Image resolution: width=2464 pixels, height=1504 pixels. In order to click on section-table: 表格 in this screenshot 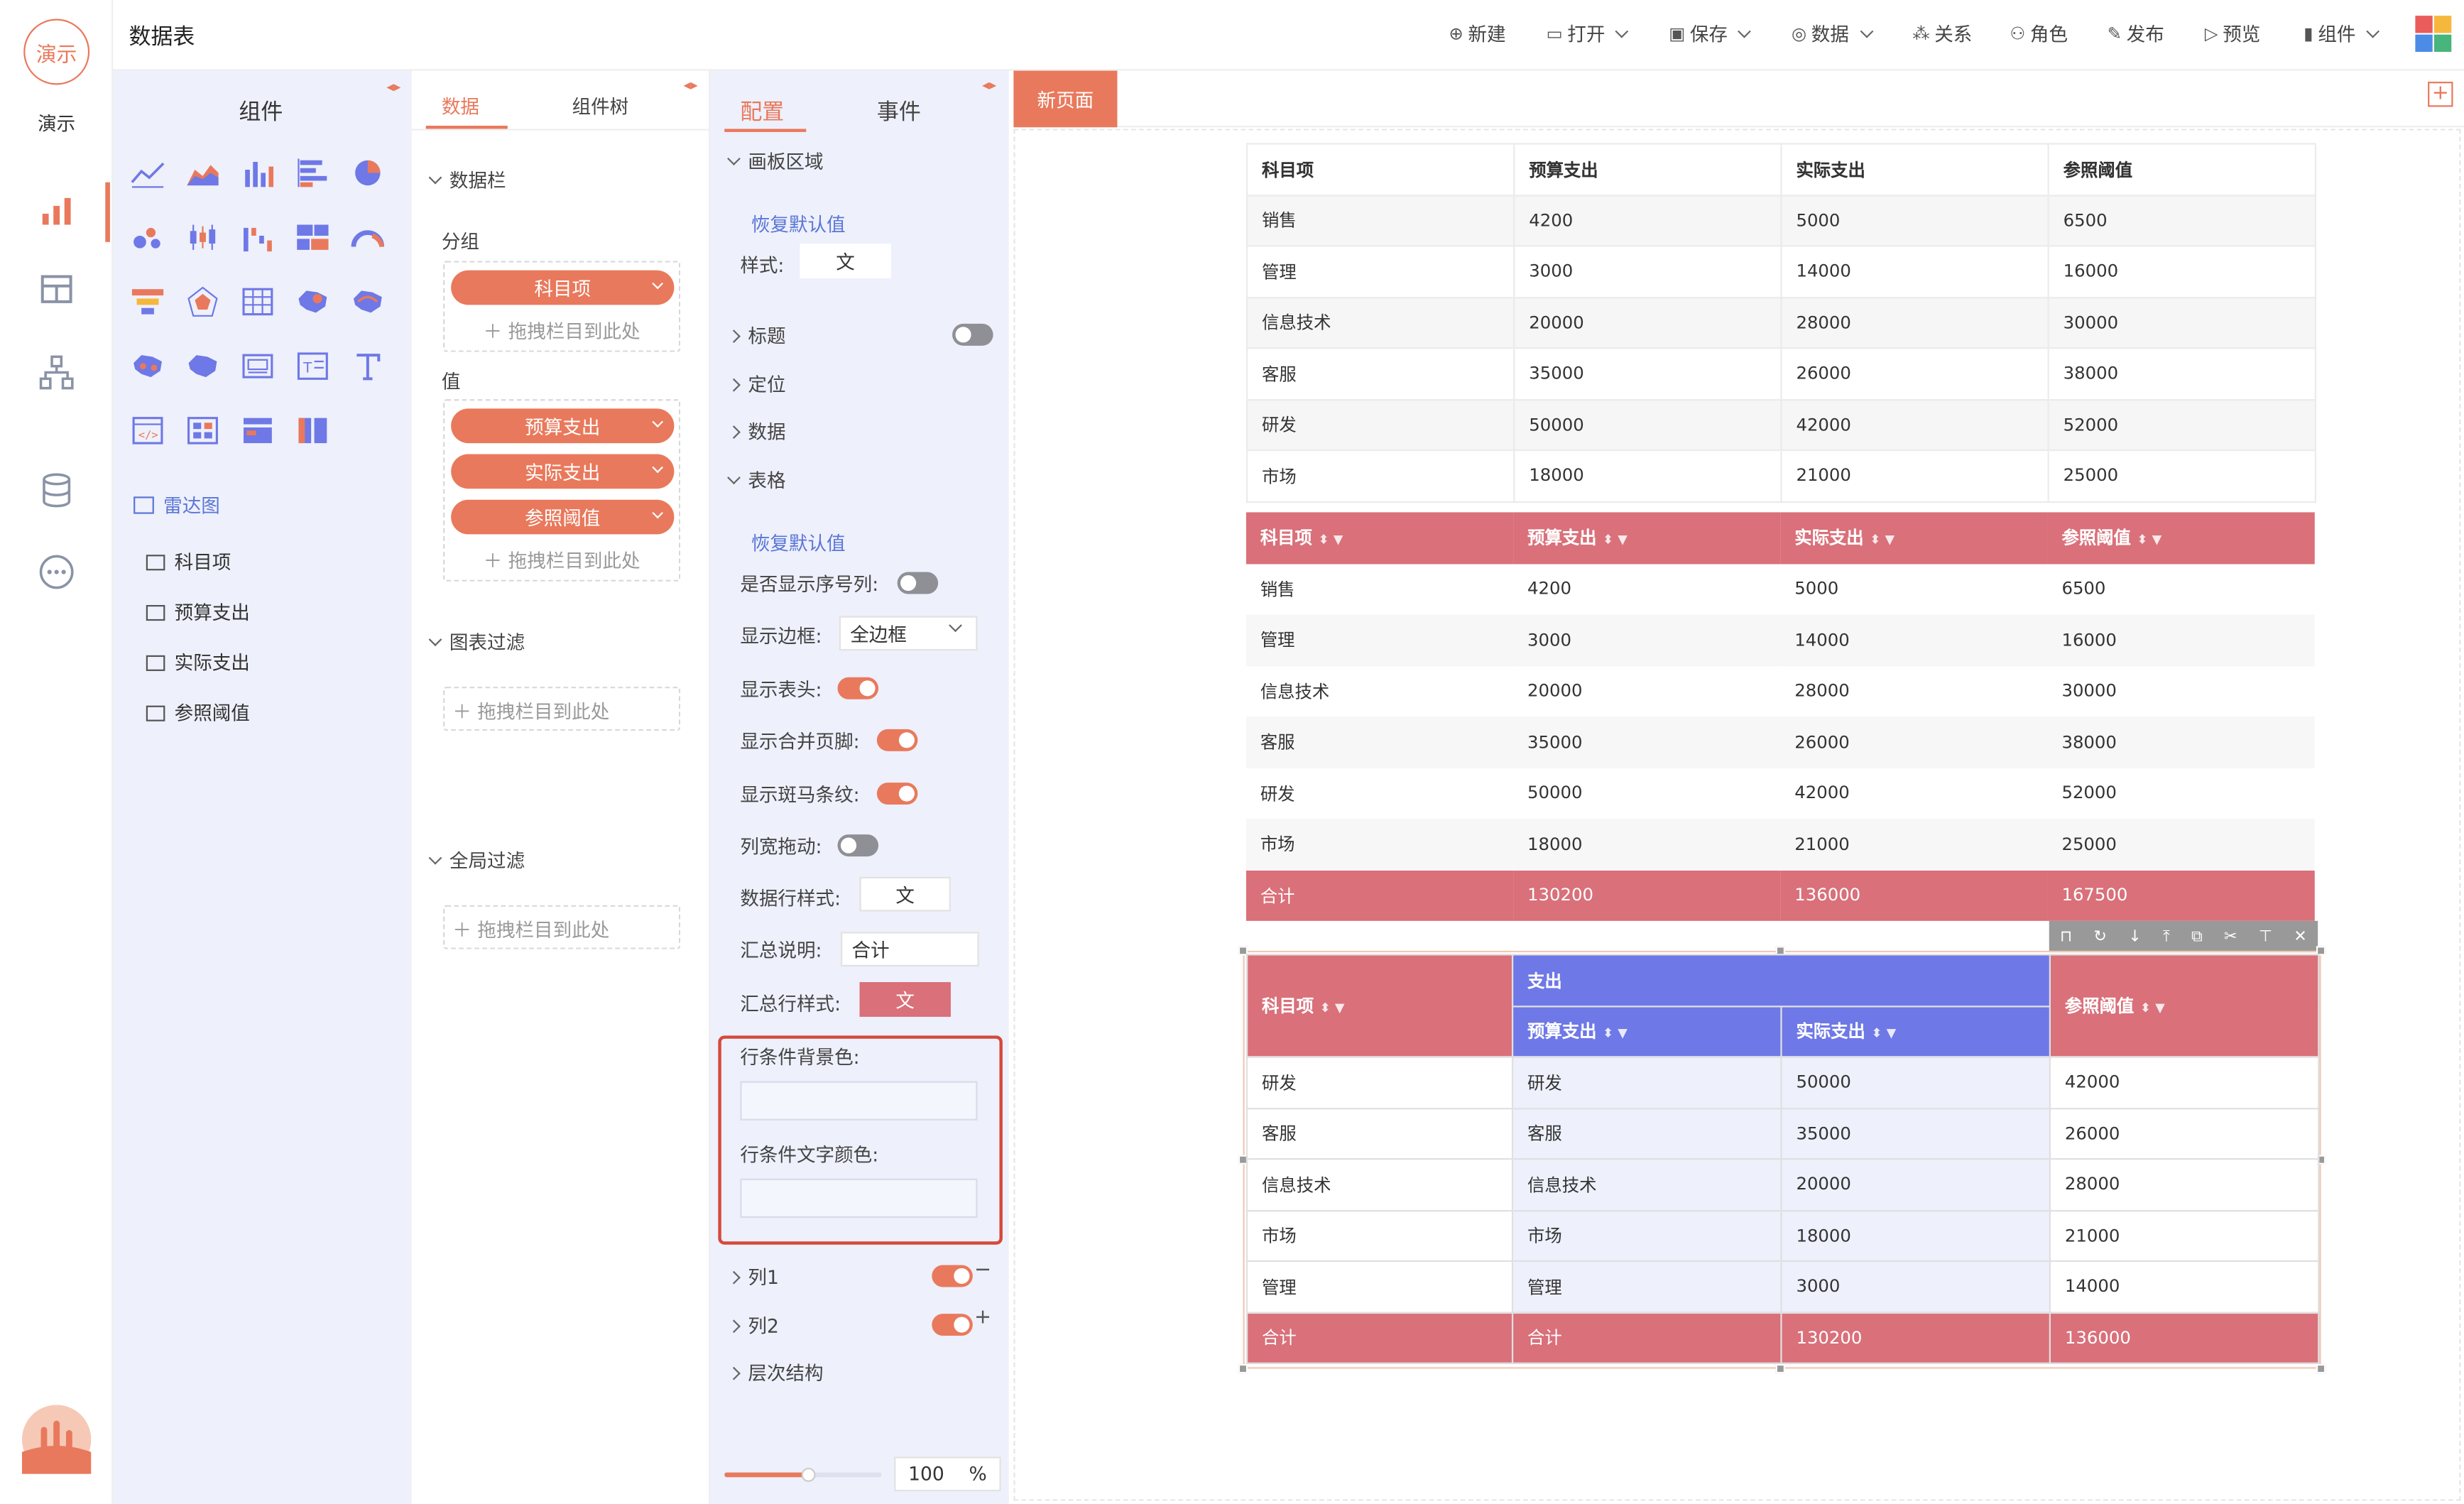, I will do `click(756, 480)`.